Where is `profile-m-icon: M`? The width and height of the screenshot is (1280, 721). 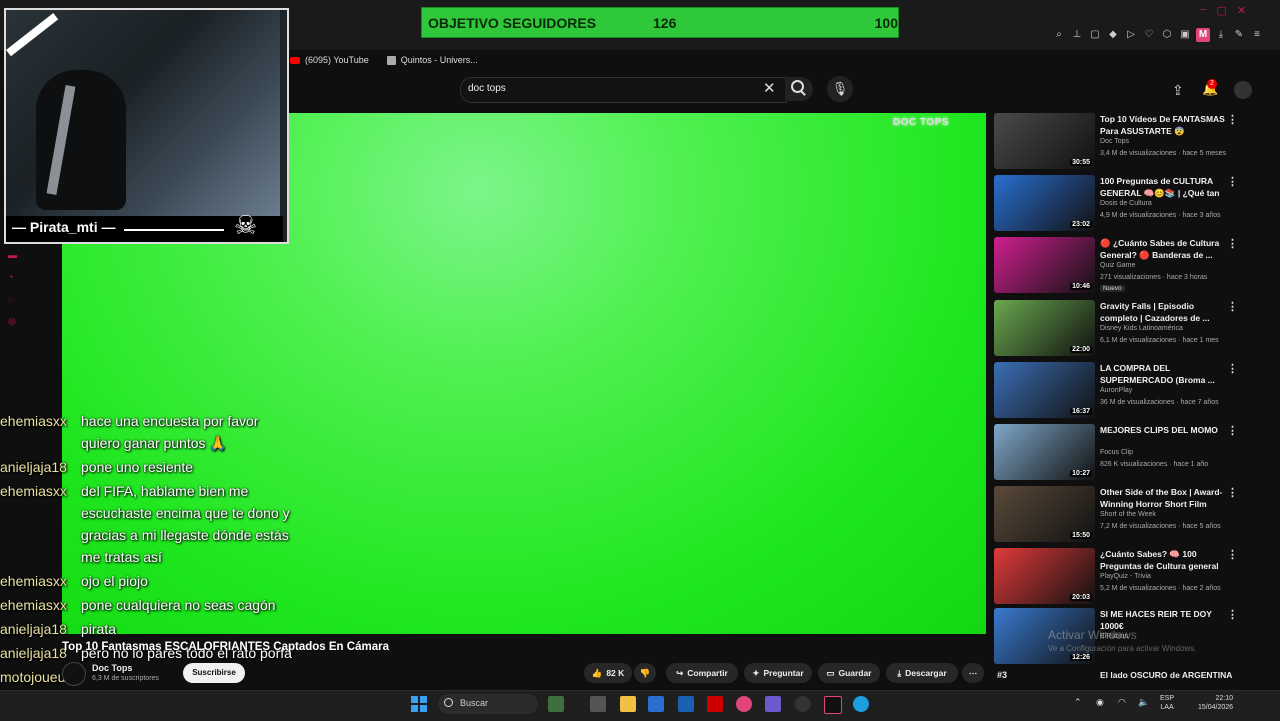
profile-m-icon: M is located at coordinates (1203, 35).